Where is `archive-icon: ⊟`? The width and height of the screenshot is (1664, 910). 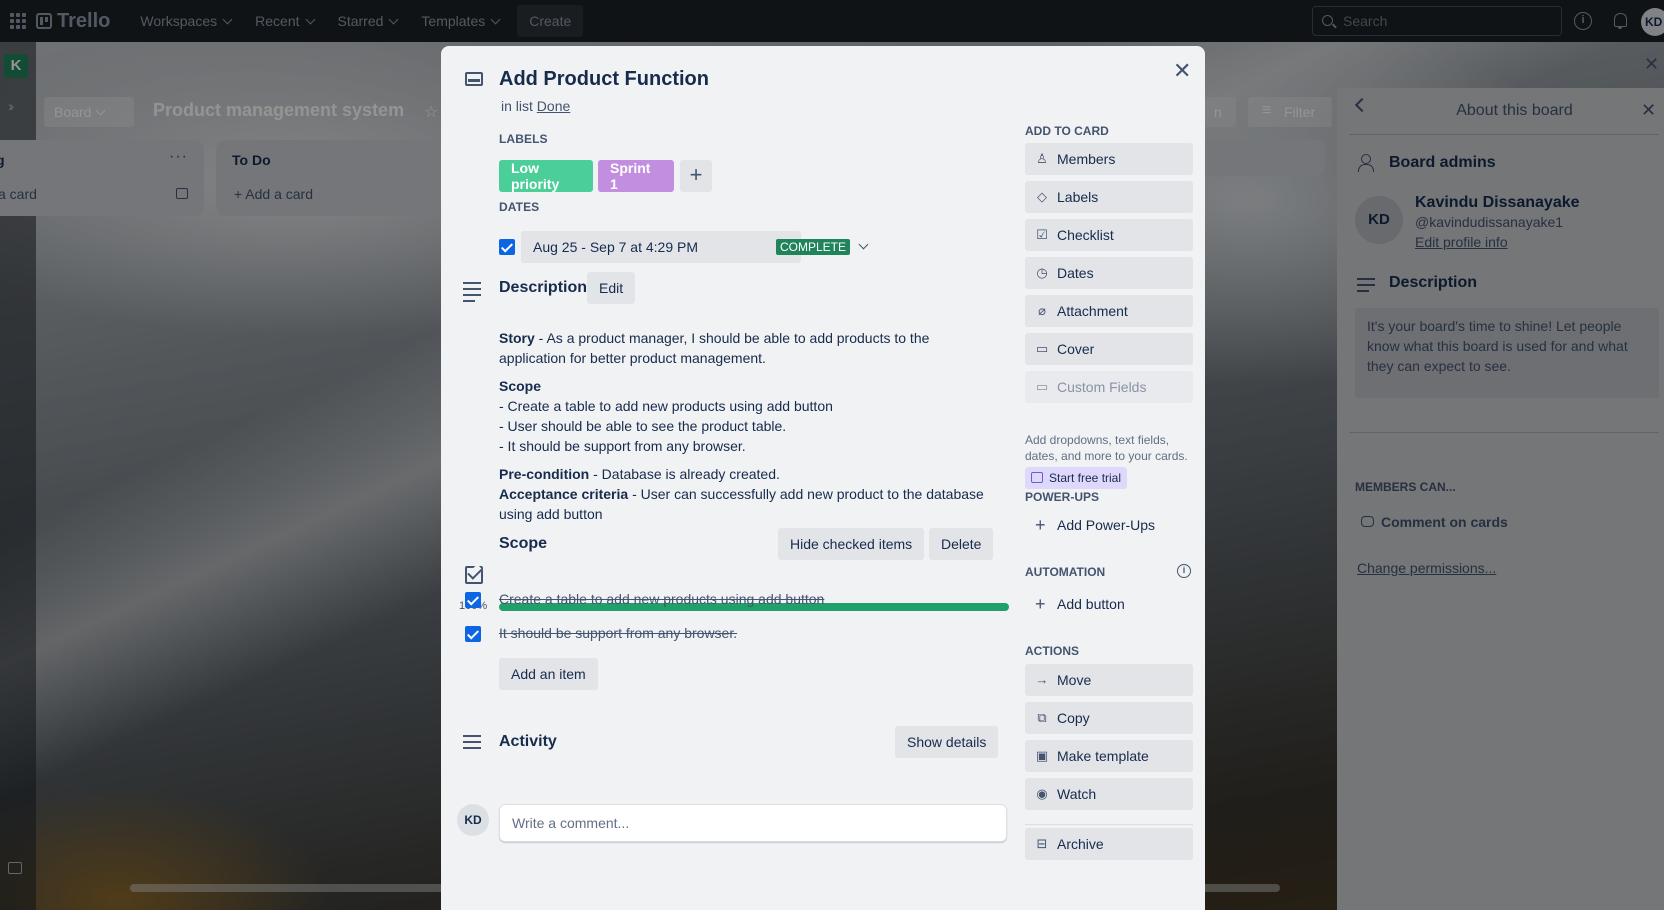
archive-icon: ⊟ is located at coordinates (1042, 843).